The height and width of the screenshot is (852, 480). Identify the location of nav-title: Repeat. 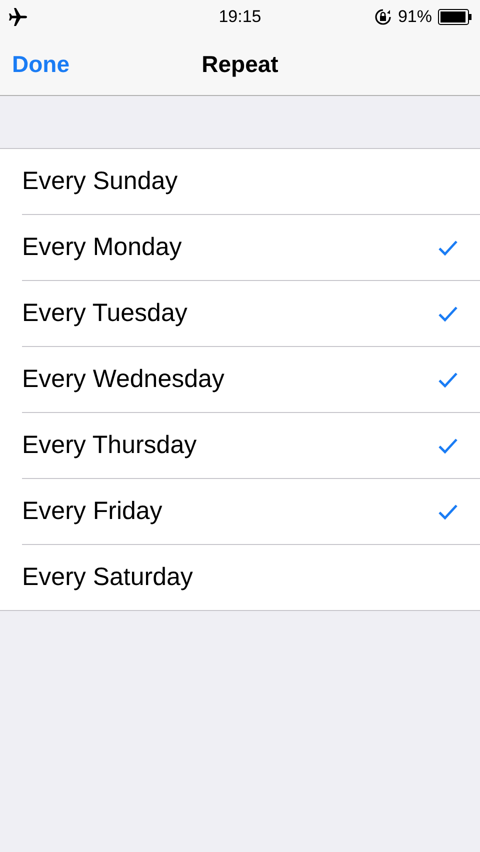
(240, 64).